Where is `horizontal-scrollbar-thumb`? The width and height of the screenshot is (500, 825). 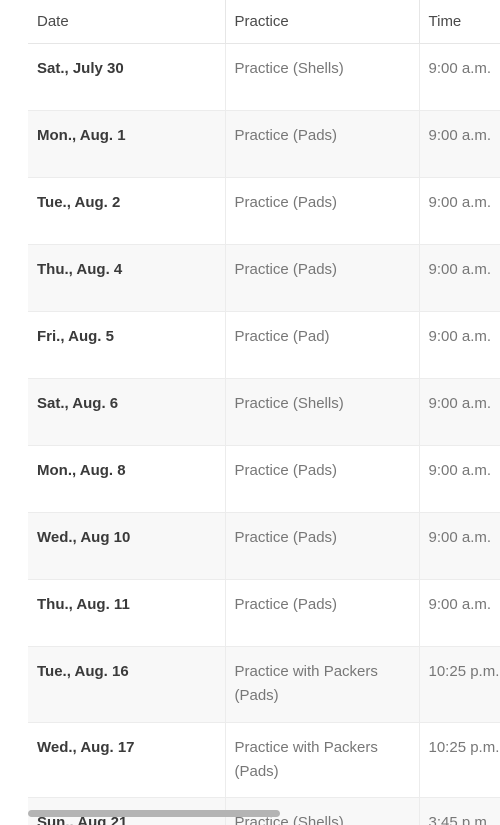 horizontal-scrollbar-thumb is located at coordinates (154, 813).